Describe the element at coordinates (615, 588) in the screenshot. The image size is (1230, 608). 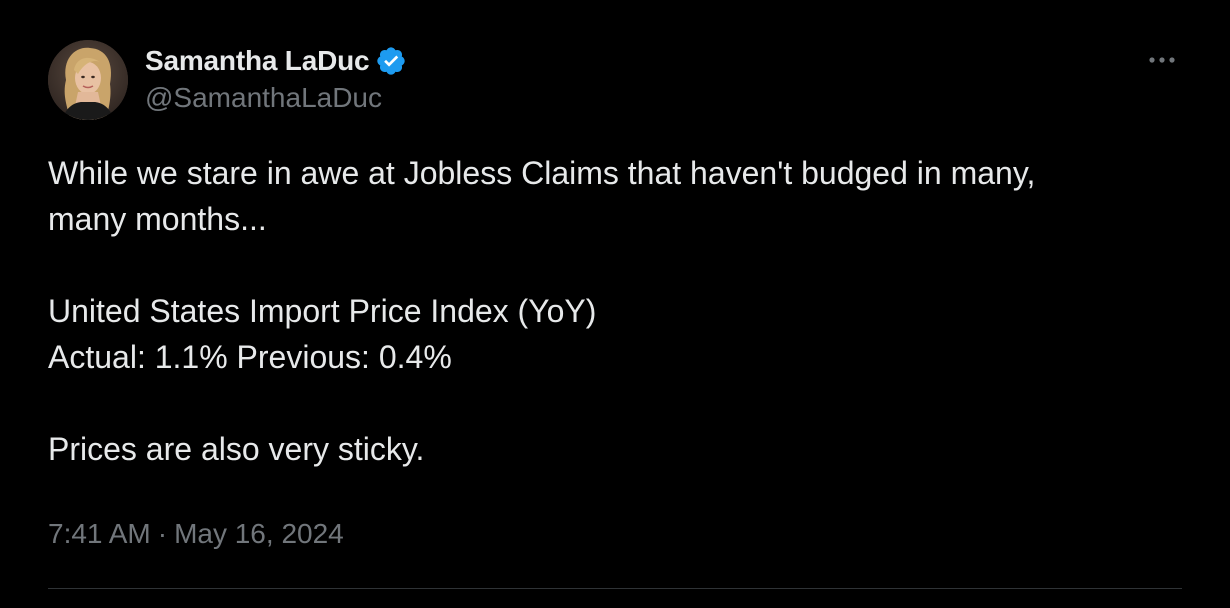
I see `divider` at that location.